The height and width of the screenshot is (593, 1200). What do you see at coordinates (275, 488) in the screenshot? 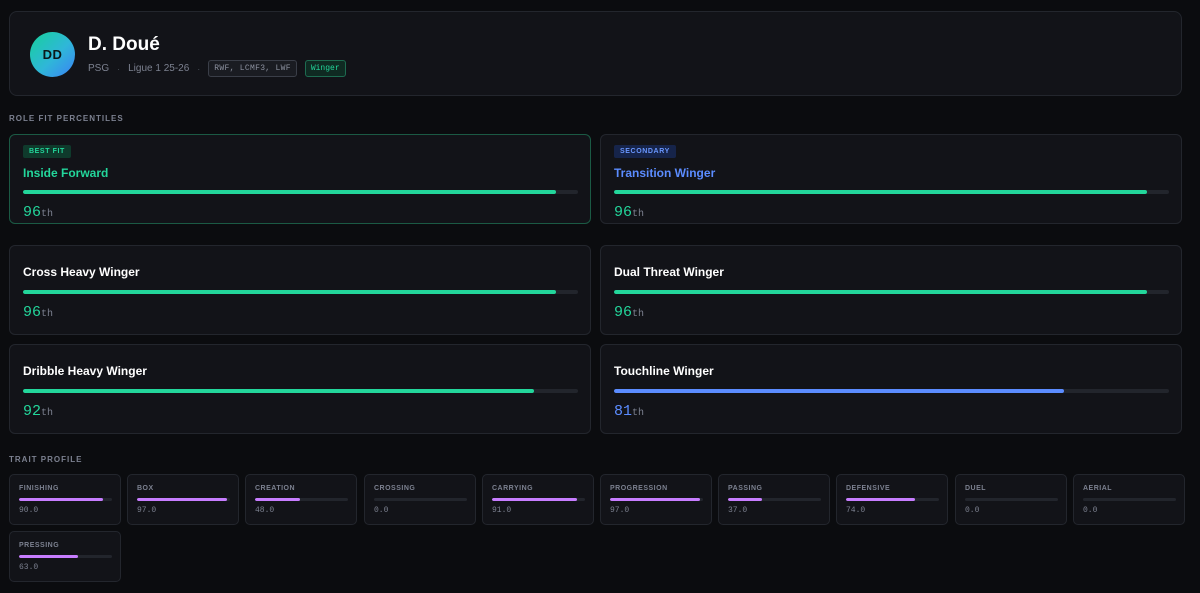
I see `trait-label: CREATION` at bounding box center [275, 488].